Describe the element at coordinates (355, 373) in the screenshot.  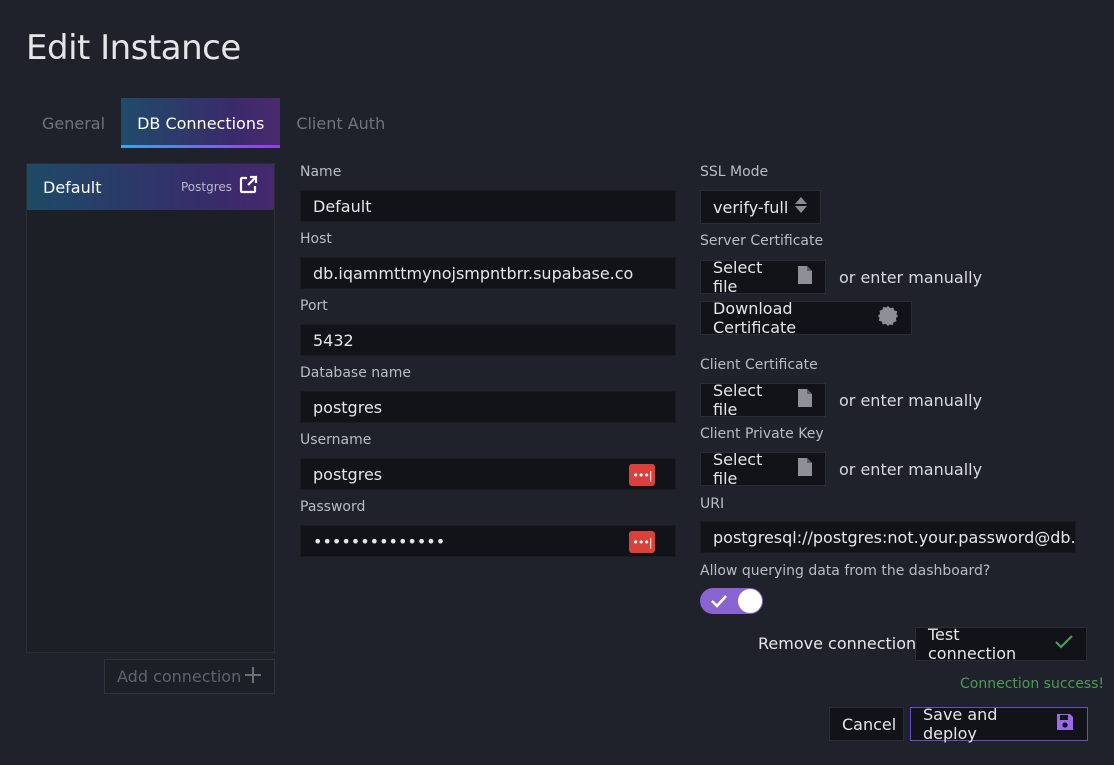
I see `database-label: Database name` at that location.